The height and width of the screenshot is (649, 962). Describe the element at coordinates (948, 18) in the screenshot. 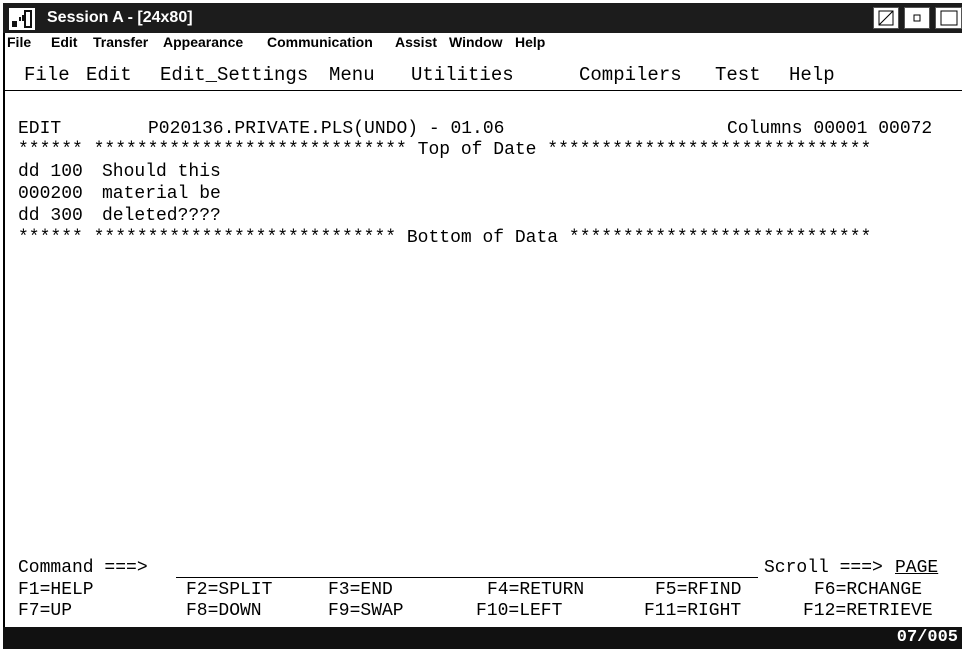

I see `maximize-button` at that location.